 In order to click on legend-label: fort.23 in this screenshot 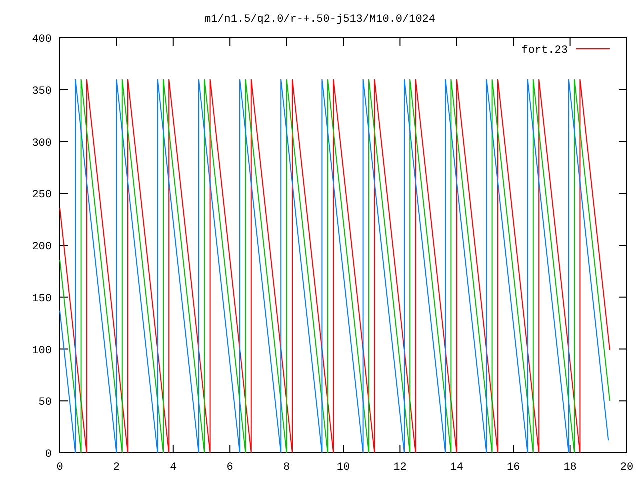, I will do `click(545, 51)`.